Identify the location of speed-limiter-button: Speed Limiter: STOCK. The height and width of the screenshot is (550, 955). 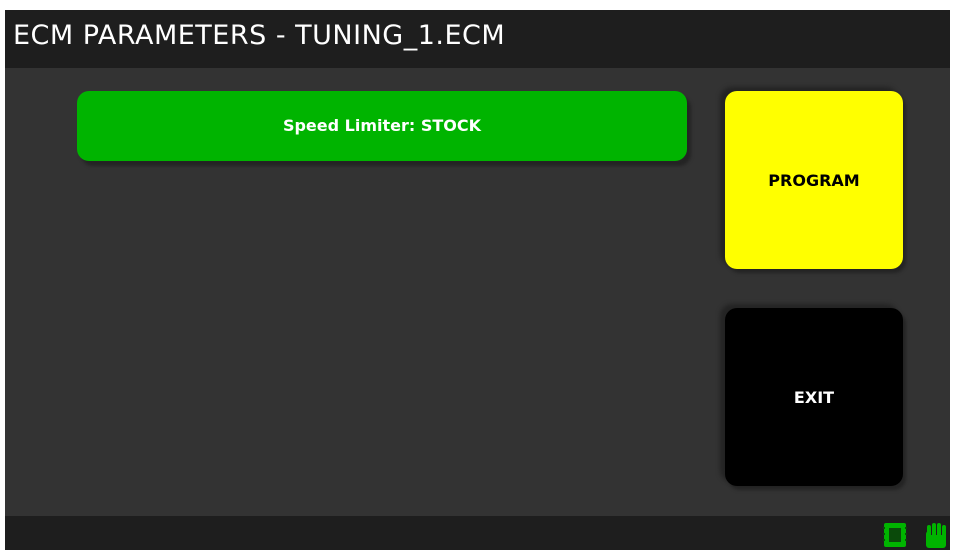
(382, 126).